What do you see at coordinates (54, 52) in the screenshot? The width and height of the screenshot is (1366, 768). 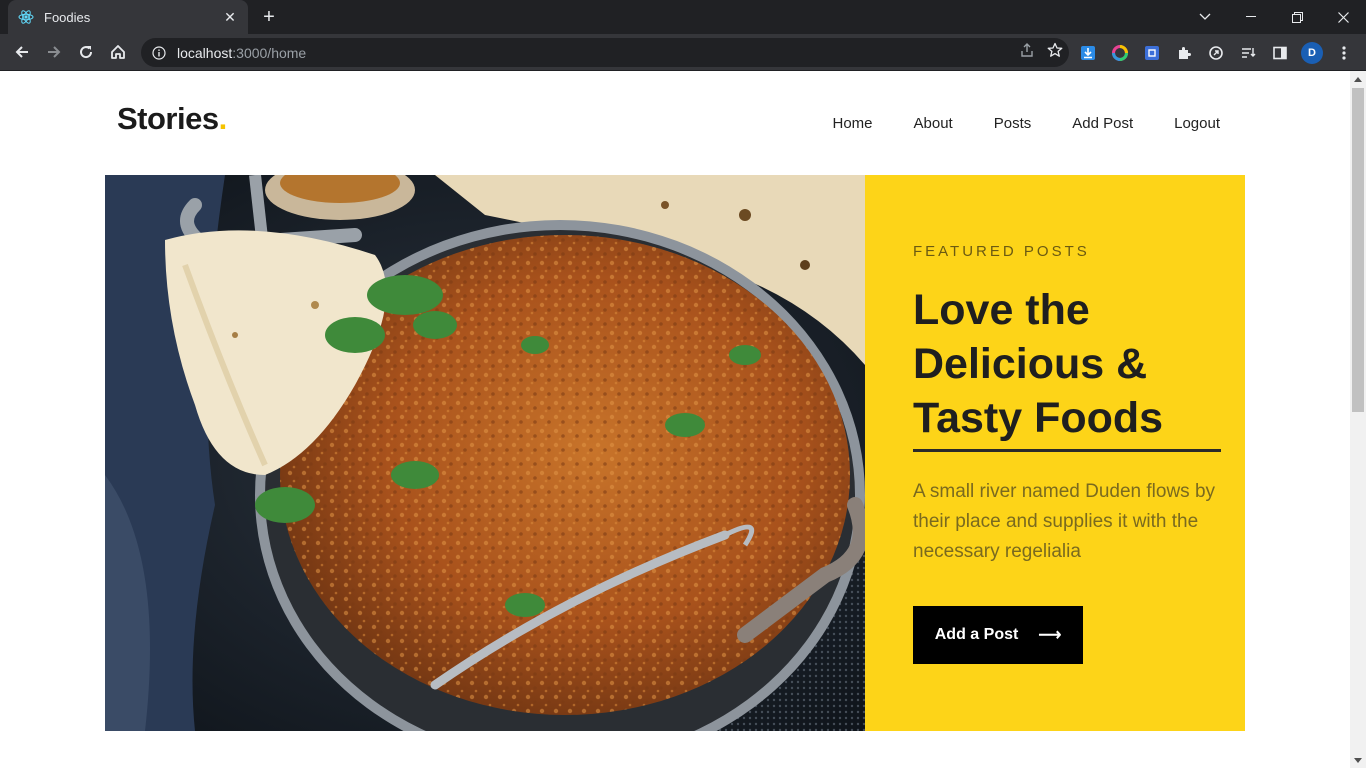 I see `forward-icon` at bounding box center [54, 52].